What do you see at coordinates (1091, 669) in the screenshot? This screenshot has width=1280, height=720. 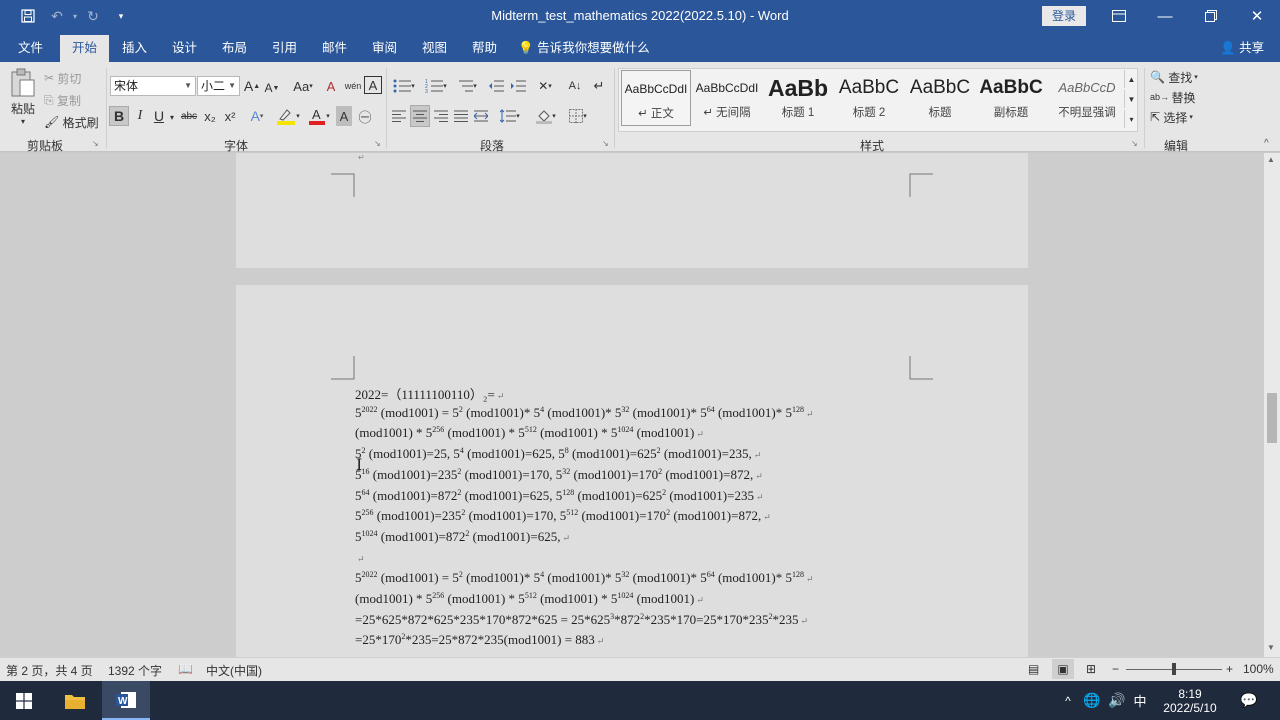 I see `web-layout-icon: ⊞` at bounding box center [1091, 669].